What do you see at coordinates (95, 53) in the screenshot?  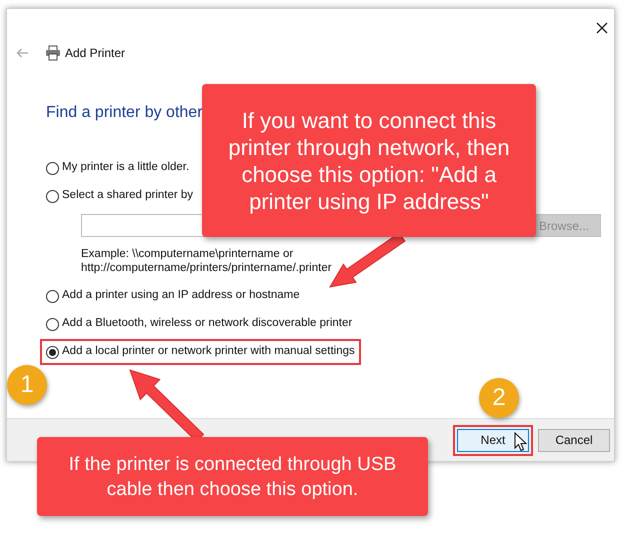 I see `window-title: Add Printer` at bounding box center [95, 53].